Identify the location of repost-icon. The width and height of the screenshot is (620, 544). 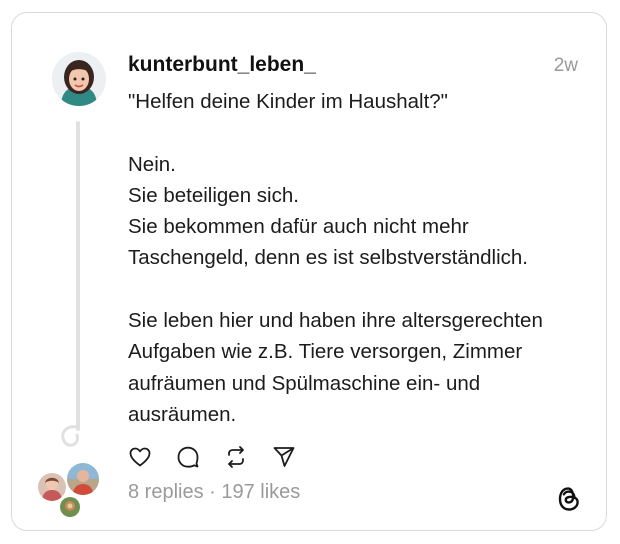
(236, 457).